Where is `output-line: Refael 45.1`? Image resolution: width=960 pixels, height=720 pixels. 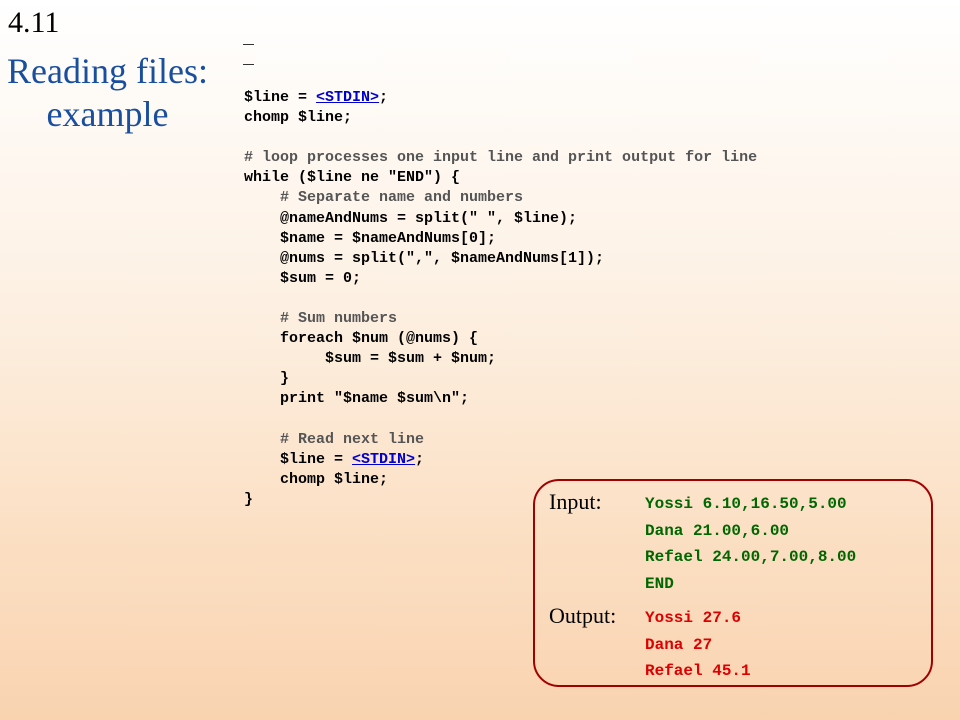 output-line: Refael 45.1 is located at coordinates (698, 671).